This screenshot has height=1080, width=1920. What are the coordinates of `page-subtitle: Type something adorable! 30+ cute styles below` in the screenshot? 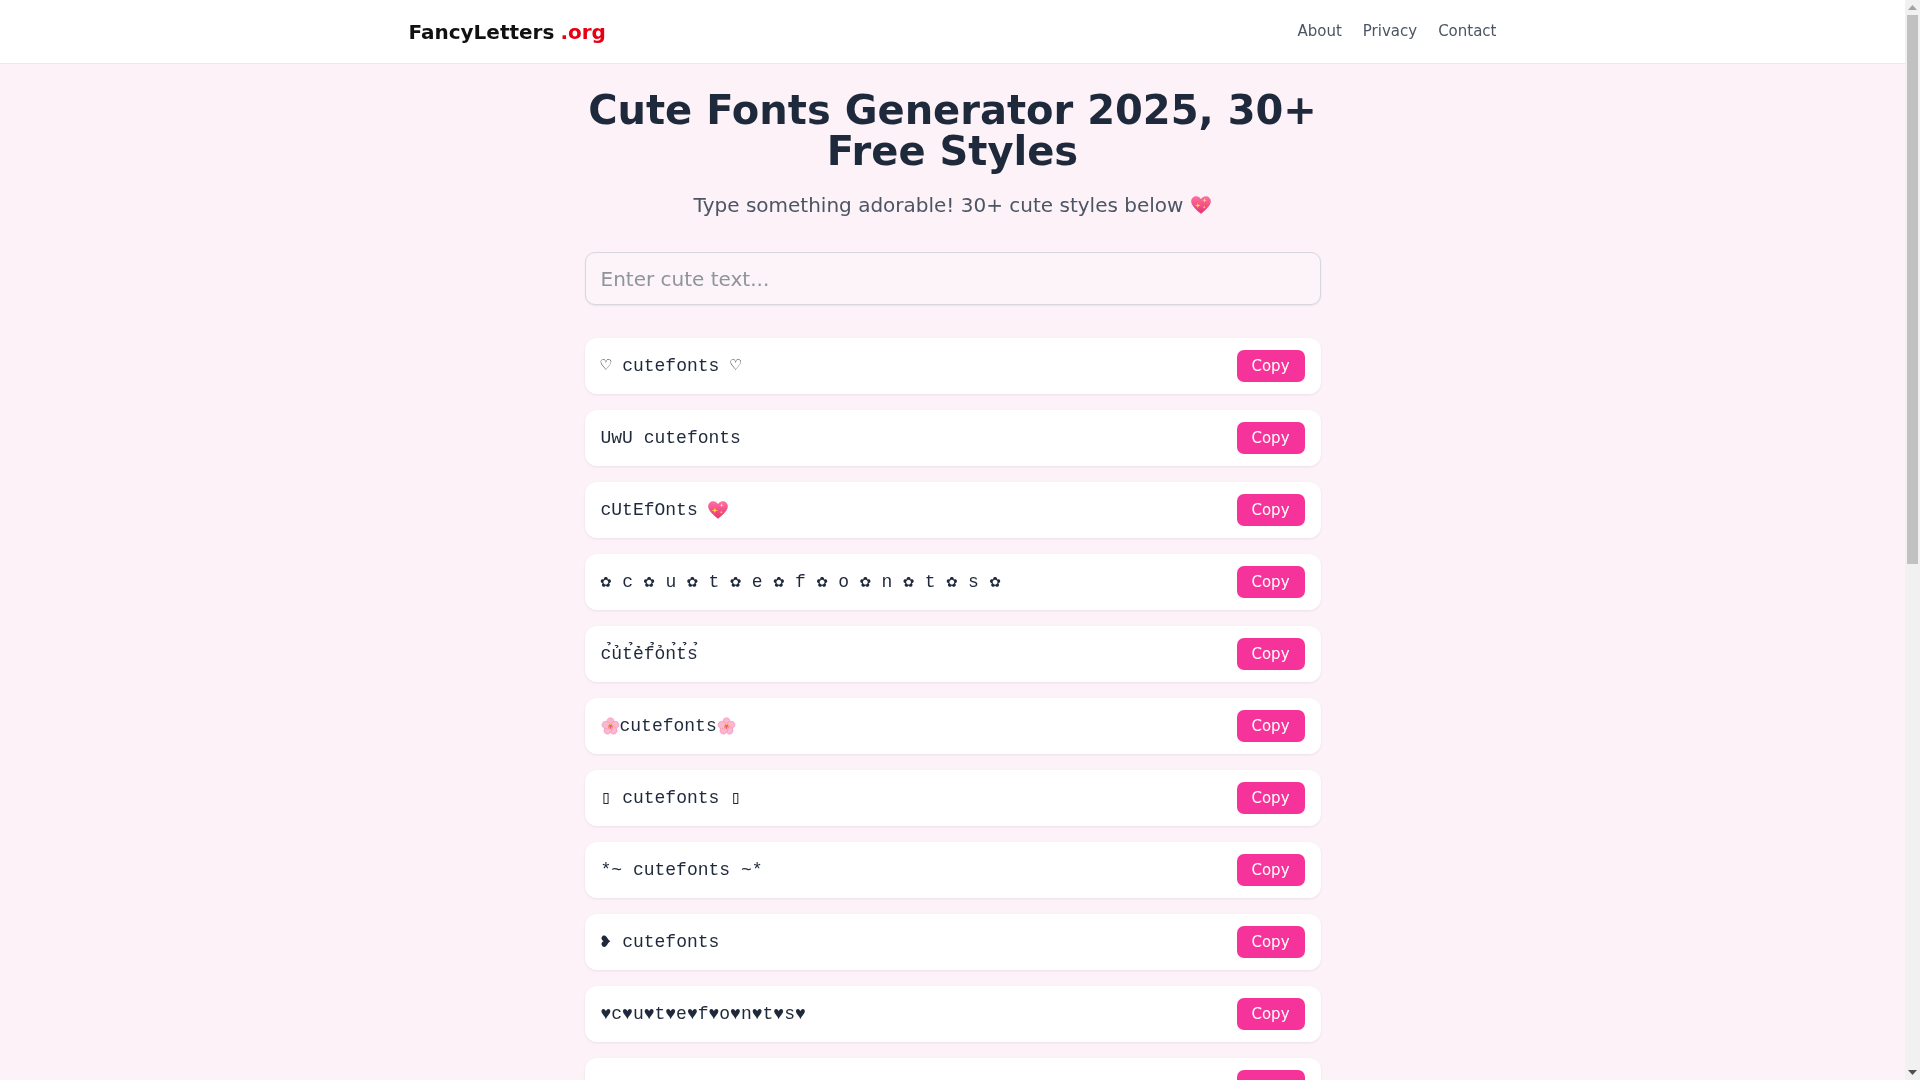 It's located at (938, 205).